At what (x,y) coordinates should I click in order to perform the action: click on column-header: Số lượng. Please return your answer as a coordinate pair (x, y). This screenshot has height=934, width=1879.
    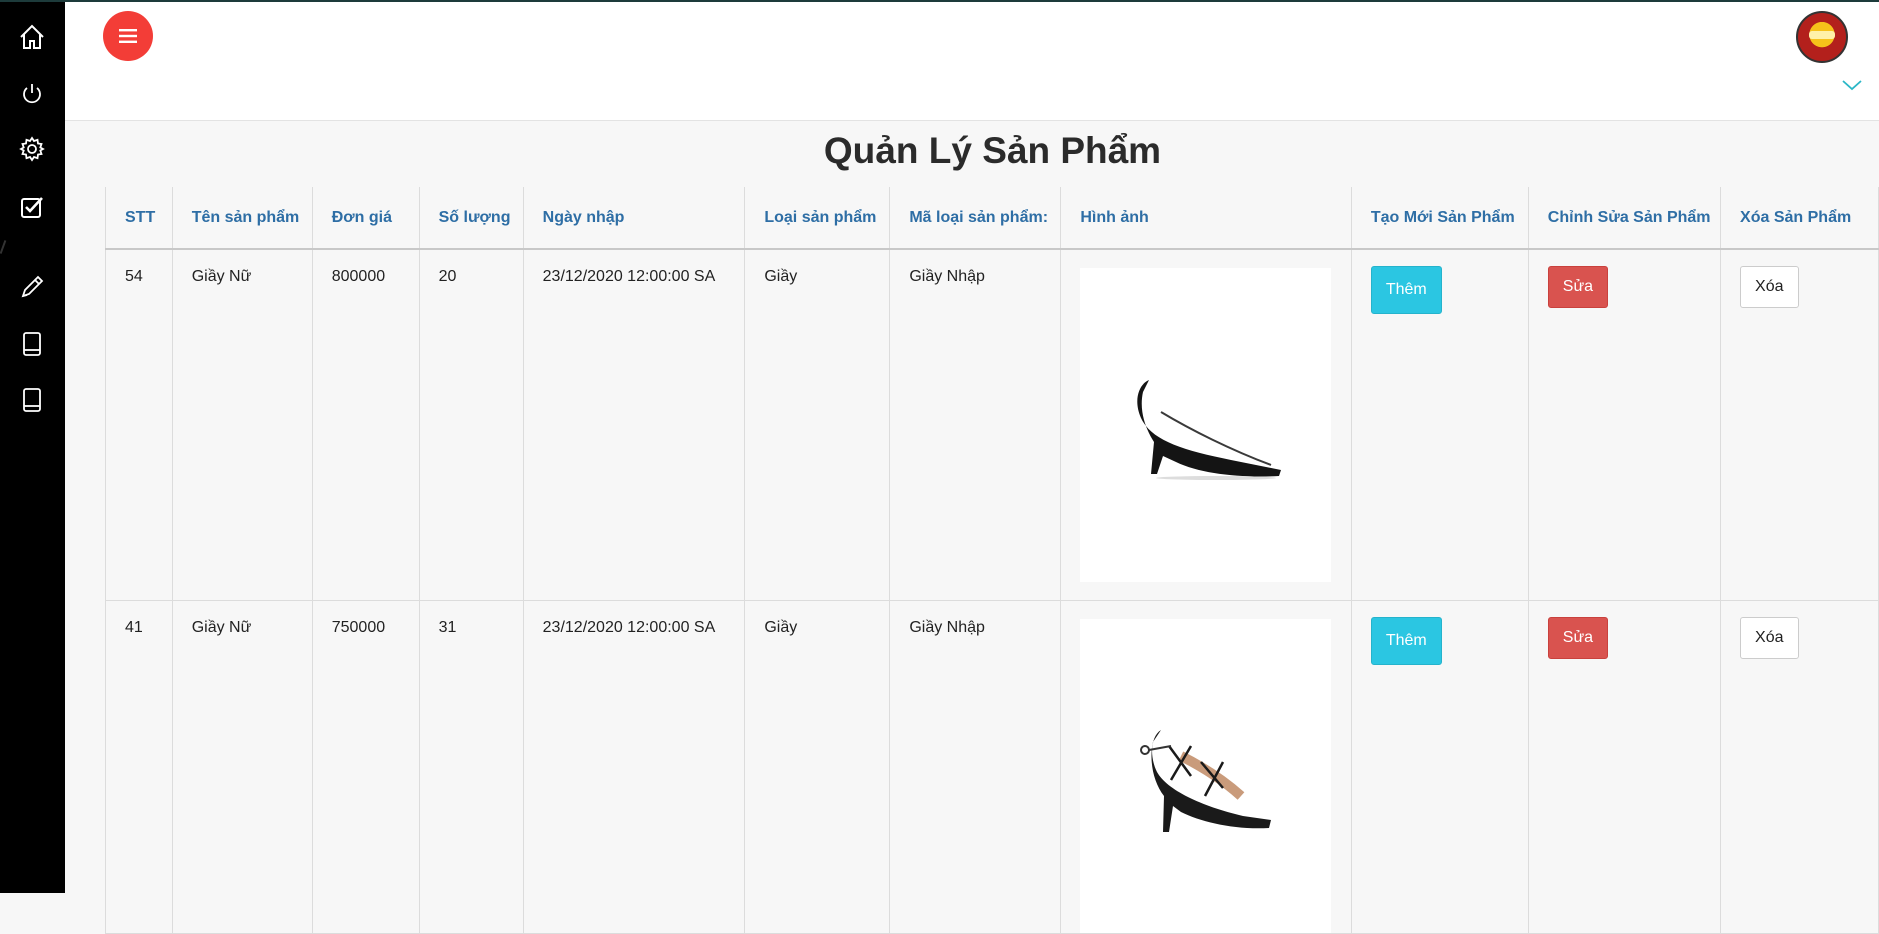
    Looking at the image, I should click on (471, 218).